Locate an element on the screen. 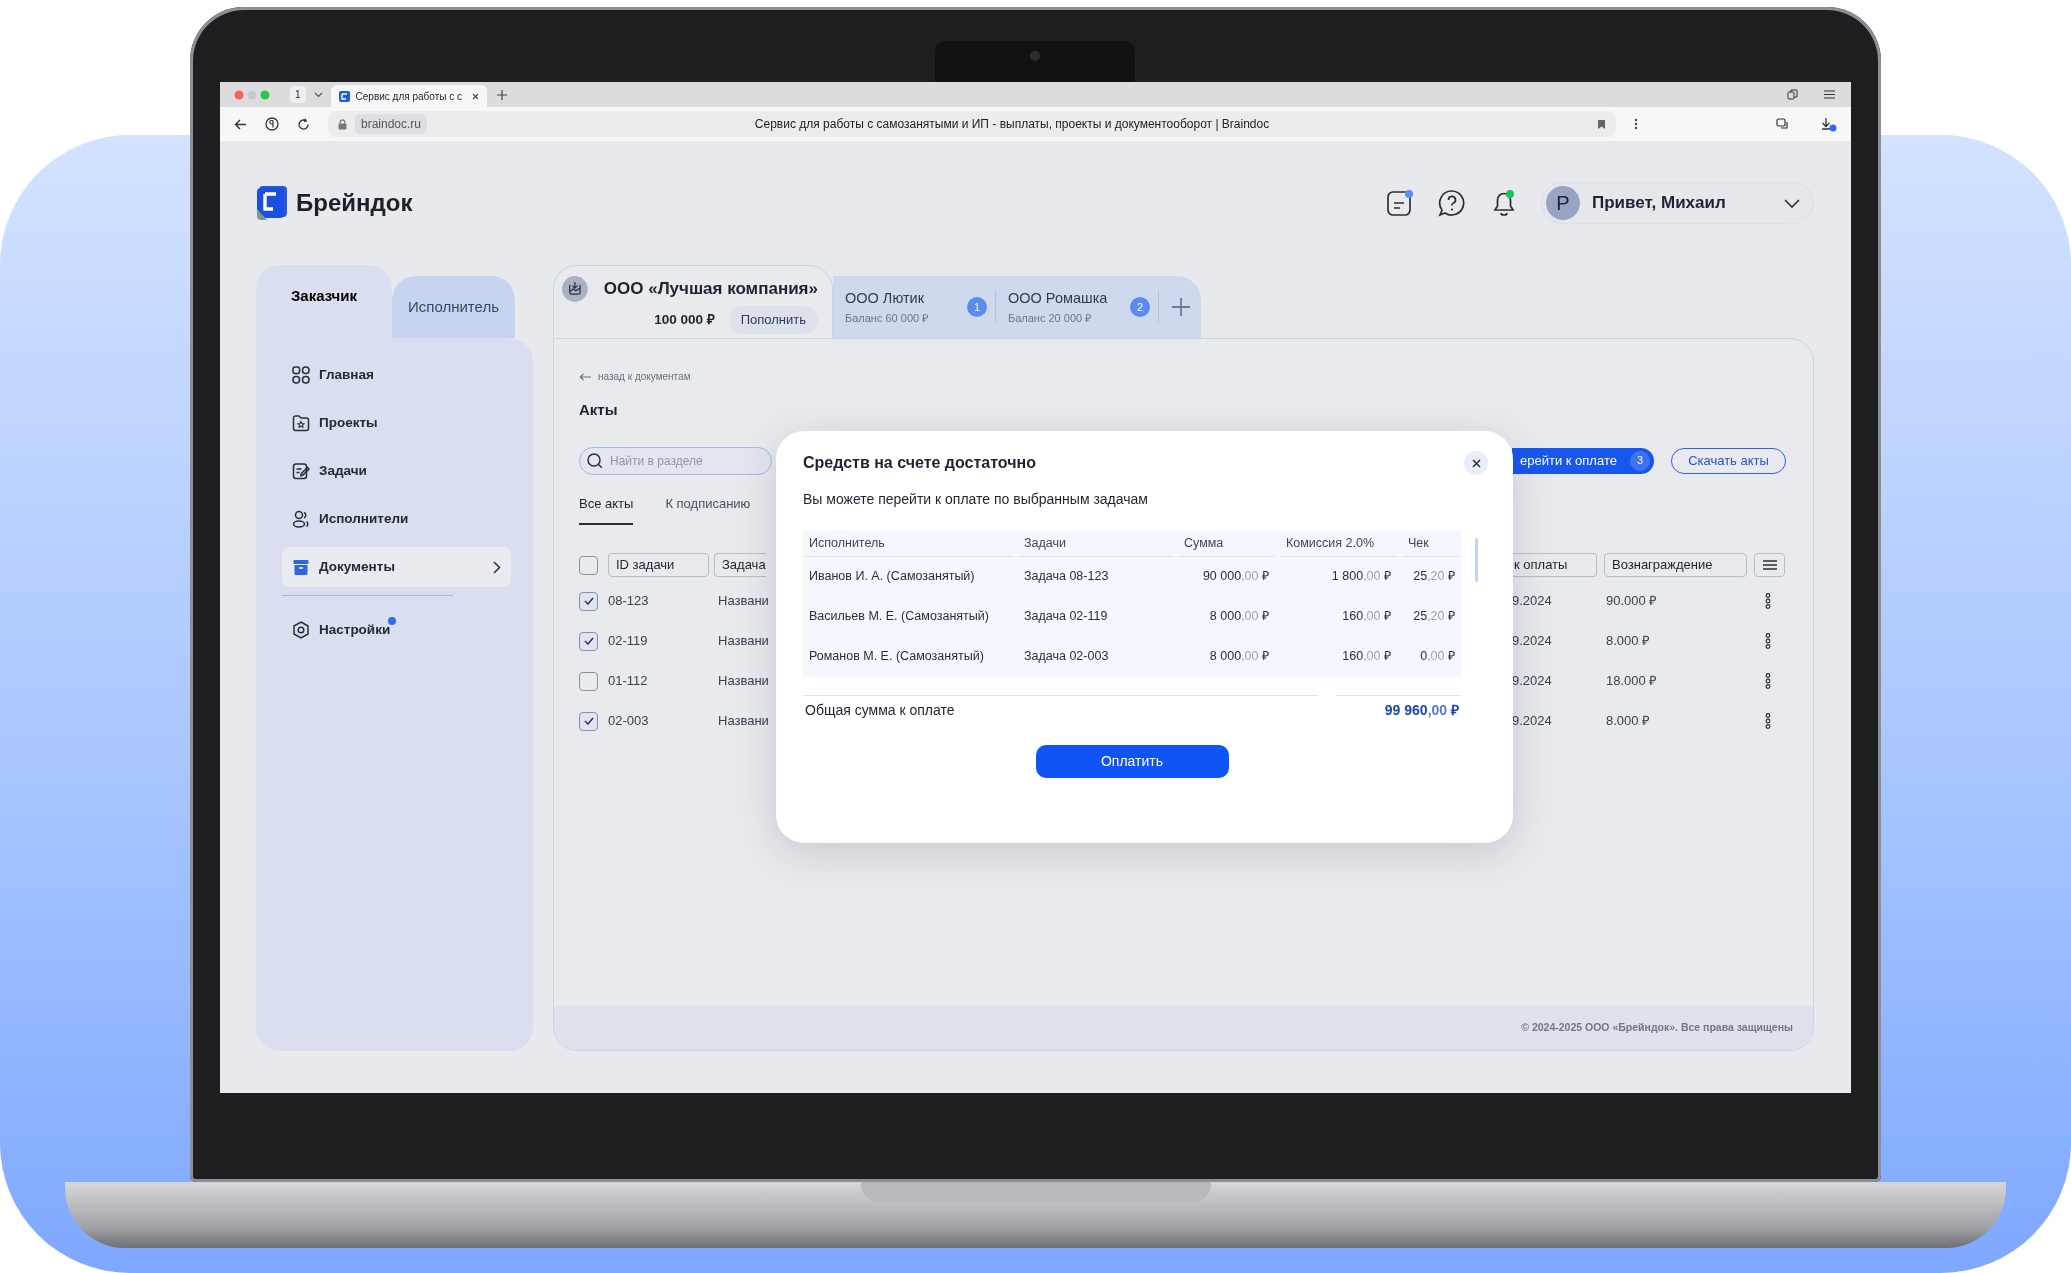 This screenshot has width=2071, height=1273. company-tab: ООО Ромашка Баланс 20 000 ₽ is located at coordinates (1067, 307).